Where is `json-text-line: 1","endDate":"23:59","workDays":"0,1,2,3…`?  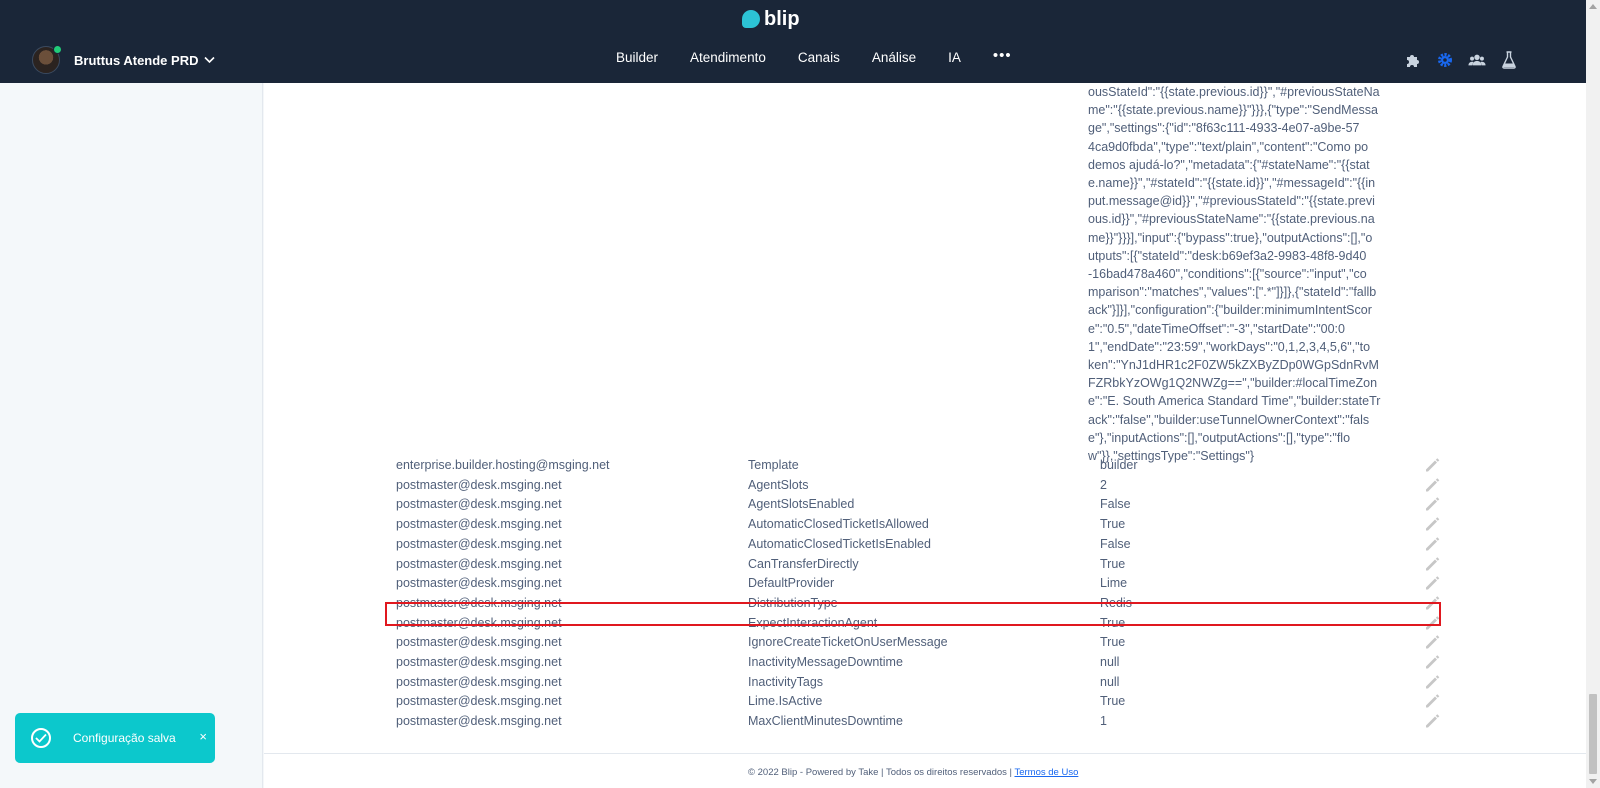
json-text-line: 1","endDate":"23:59","workDays":"0,1,2,3… is located at coordinates (1229, 346).